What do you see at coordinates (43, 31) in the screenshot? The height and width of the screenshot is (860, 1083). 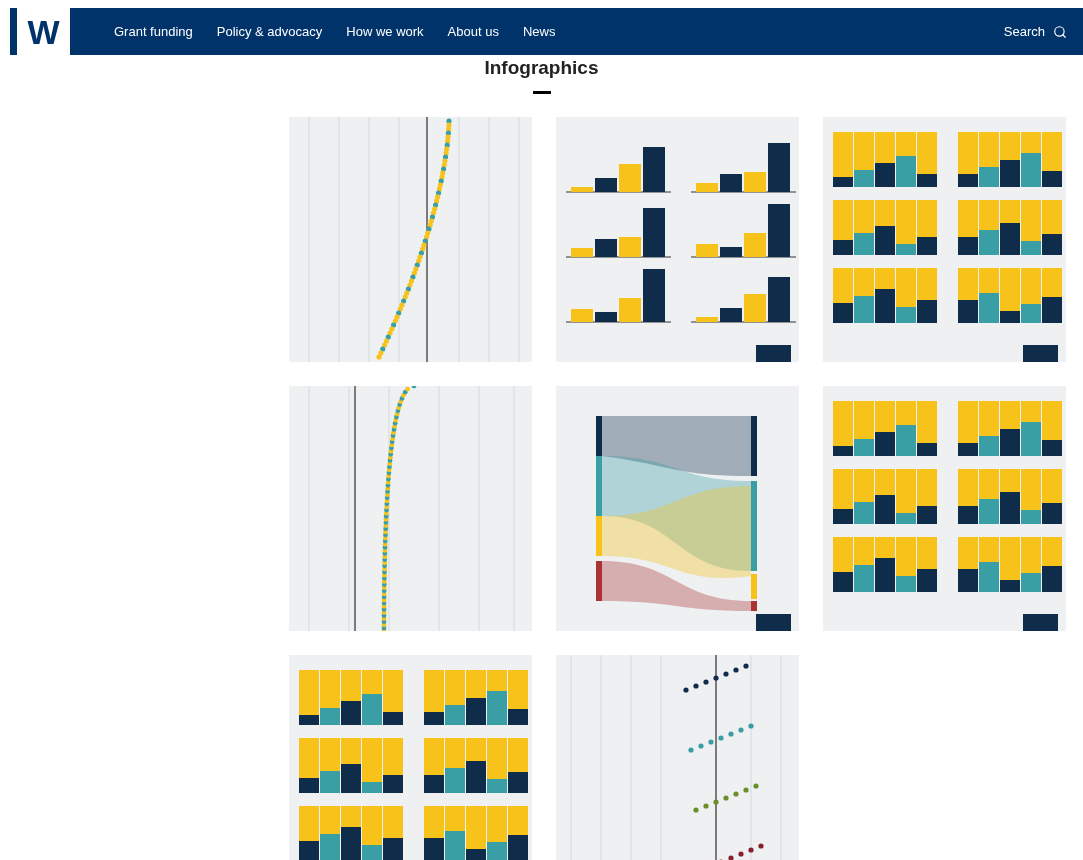 I see `logo: W` at bounding box center [43, 31].